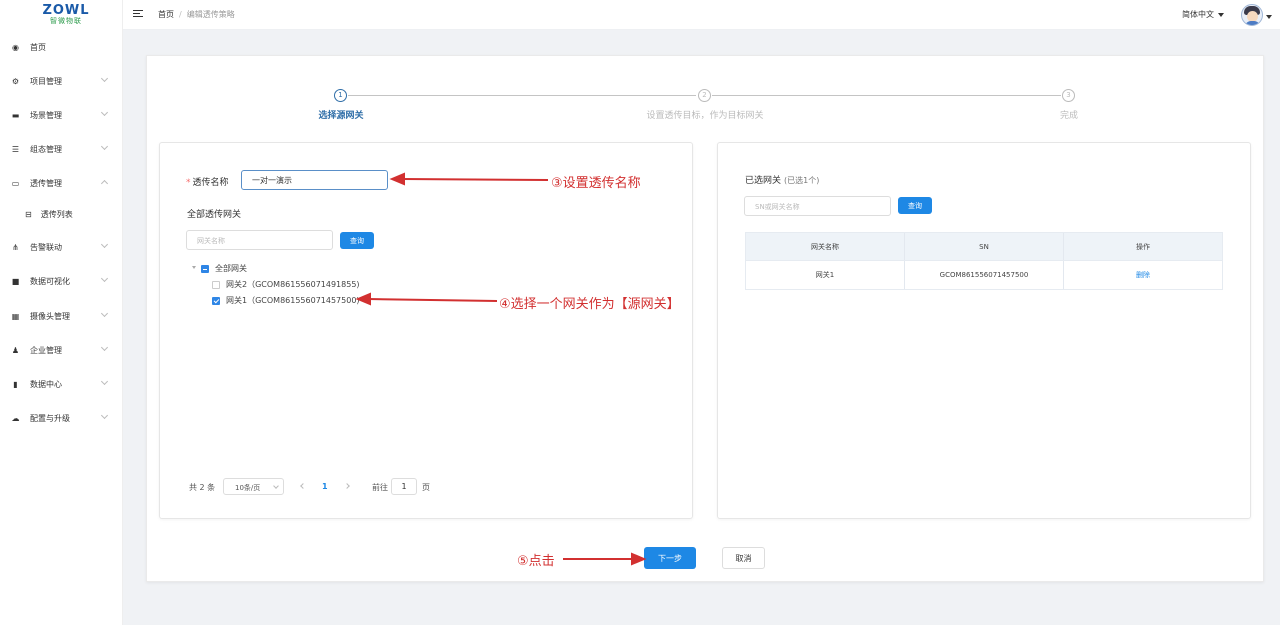 This screenshot has height=625, width=1280. Describe the element at coordinates (194, 267) in the screenshot. I see `tree-expand-icon` at that location.